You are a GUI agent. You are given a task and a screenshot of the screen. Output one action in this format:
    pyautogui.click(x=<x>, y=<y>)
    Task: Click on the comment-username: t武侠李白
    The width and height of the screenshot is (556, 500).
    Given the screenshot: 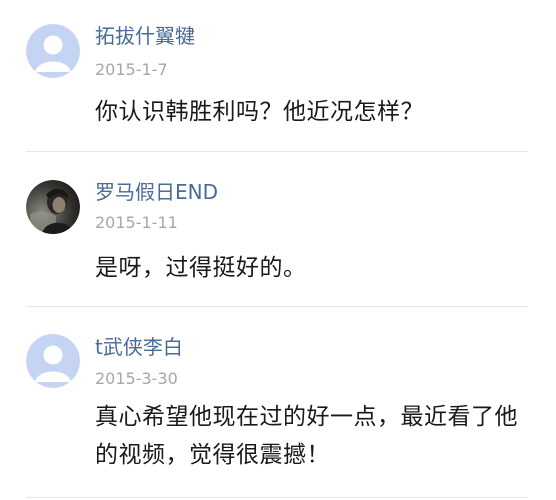 What is the action you would take?
    pyautogui.click(x=139, y=347)
    